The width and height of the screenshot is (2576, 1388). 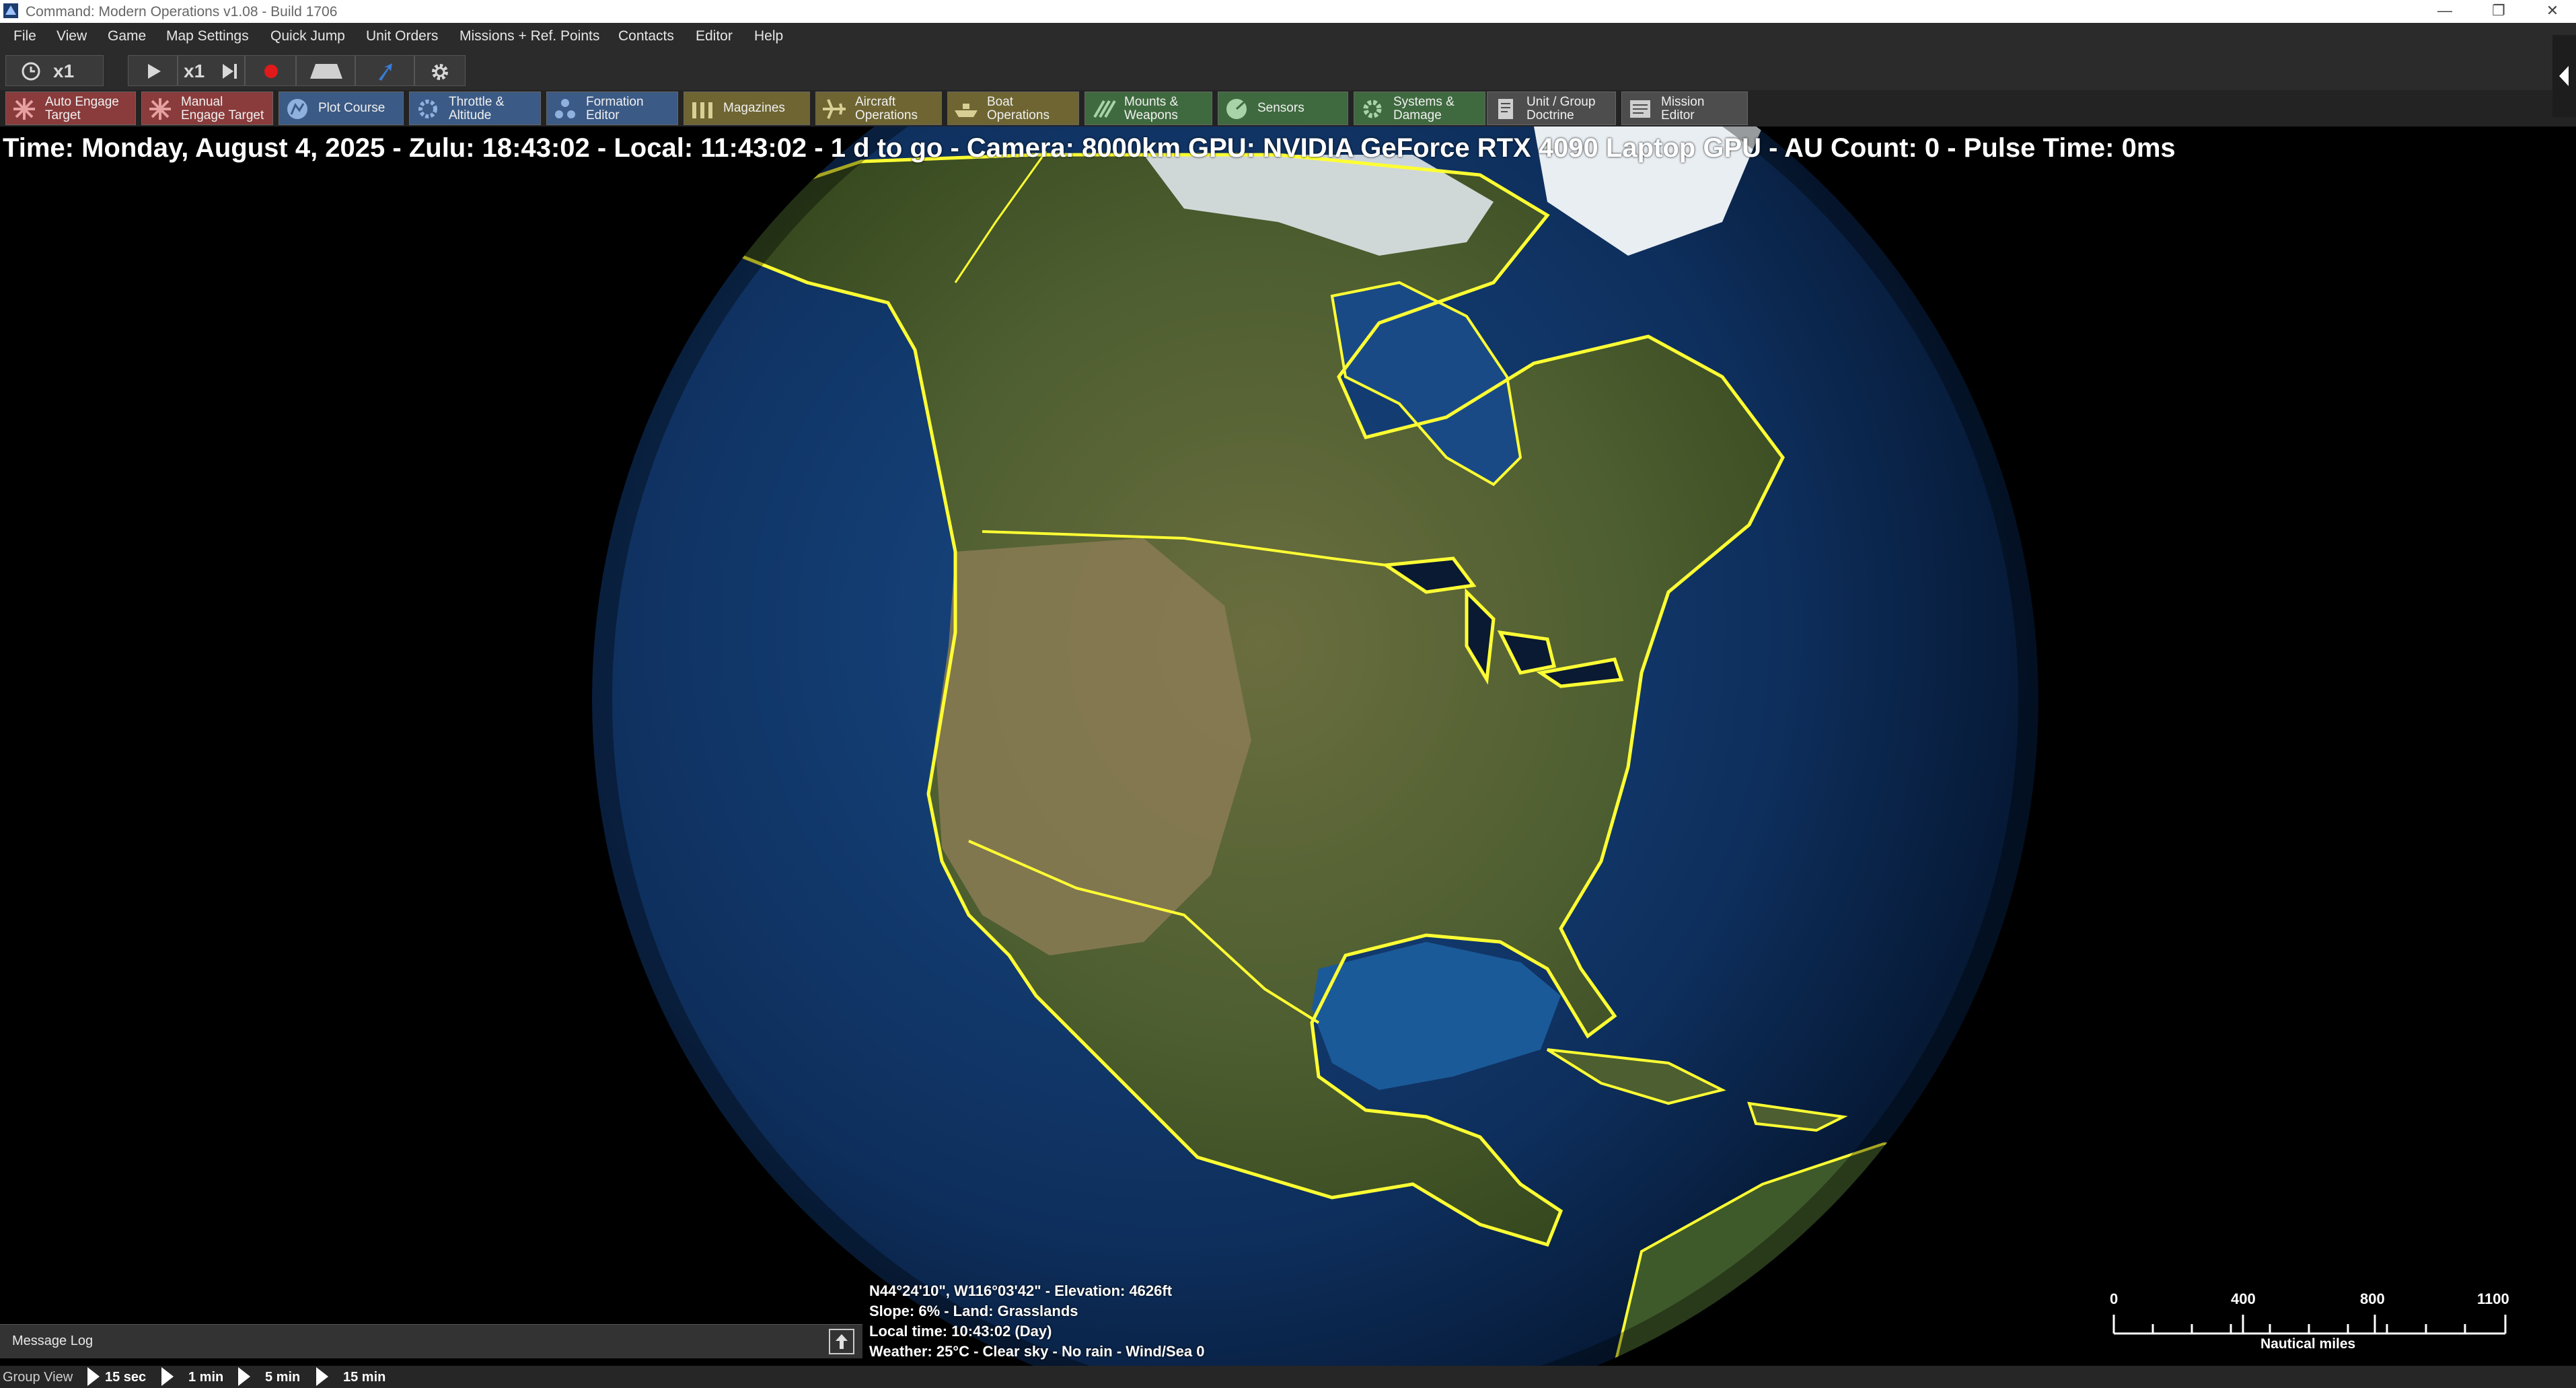 I want to click on sensors-icon, so click(x=1236, y=109).